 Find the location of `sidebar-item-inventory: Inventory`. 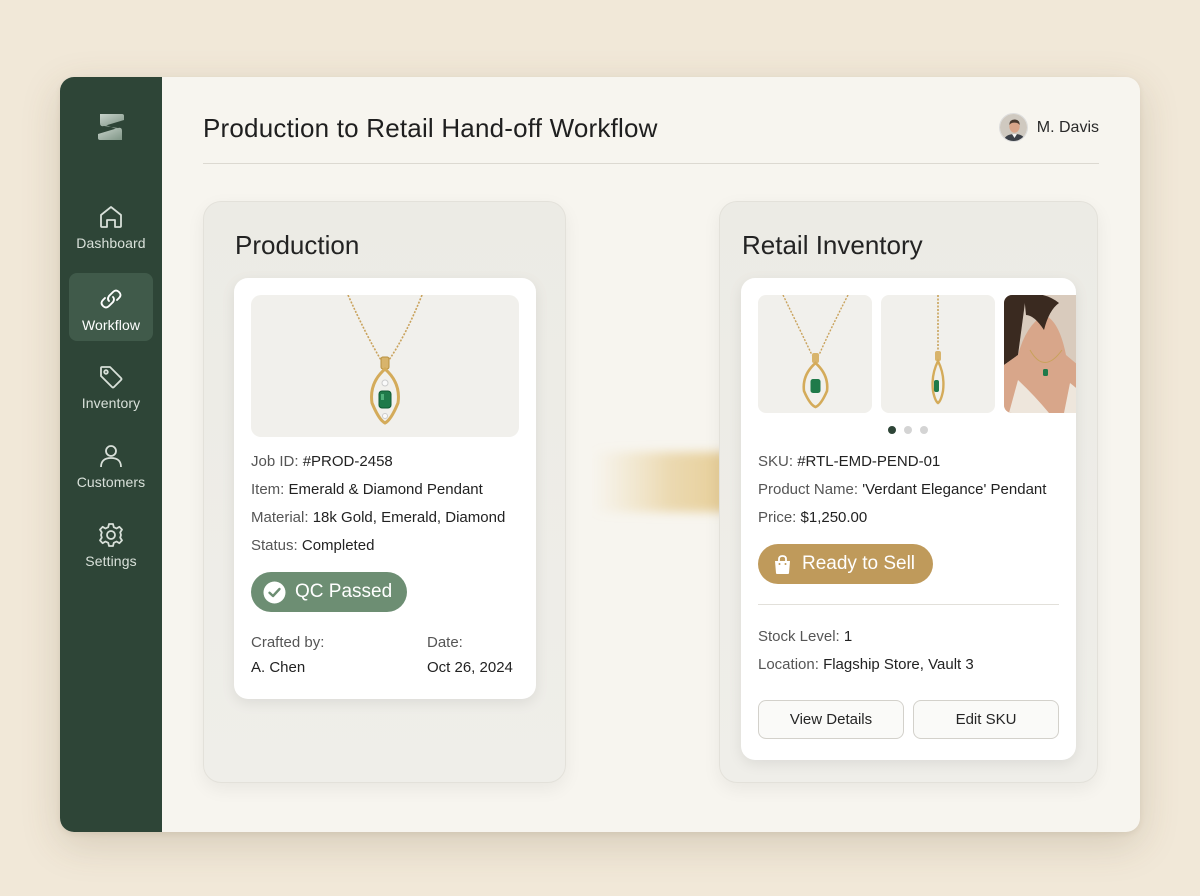

sidebar-item-inventory: Inventory is located at coordinates (111, 385).